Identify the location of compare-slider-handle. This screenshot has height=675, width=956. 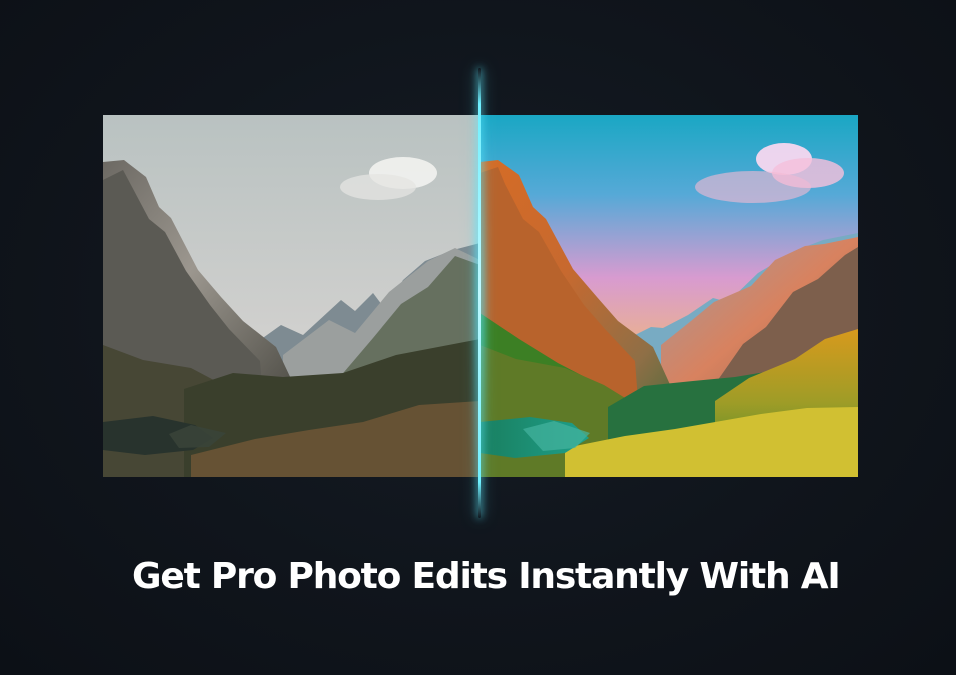
(479, 293).